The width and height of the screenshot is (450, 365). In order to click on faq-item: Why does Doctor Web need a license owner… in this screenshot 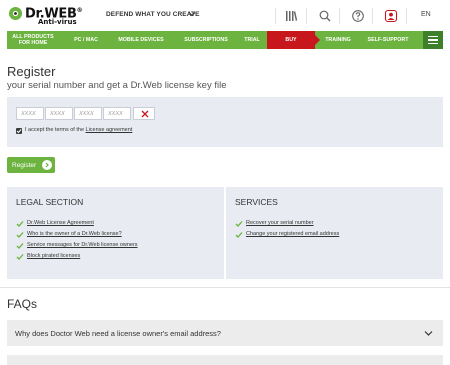, I will do `click(225, 333)`.